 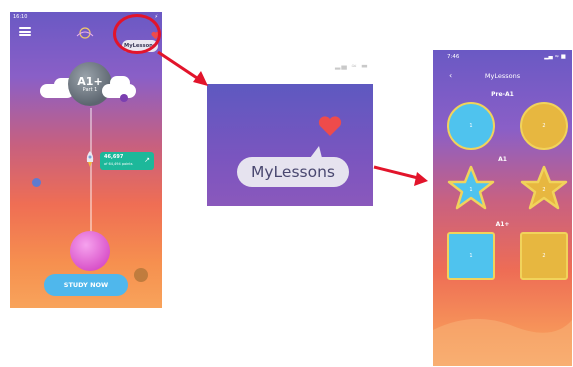 I want to click on arrow-to-lessons, so click(x=400, y=175).